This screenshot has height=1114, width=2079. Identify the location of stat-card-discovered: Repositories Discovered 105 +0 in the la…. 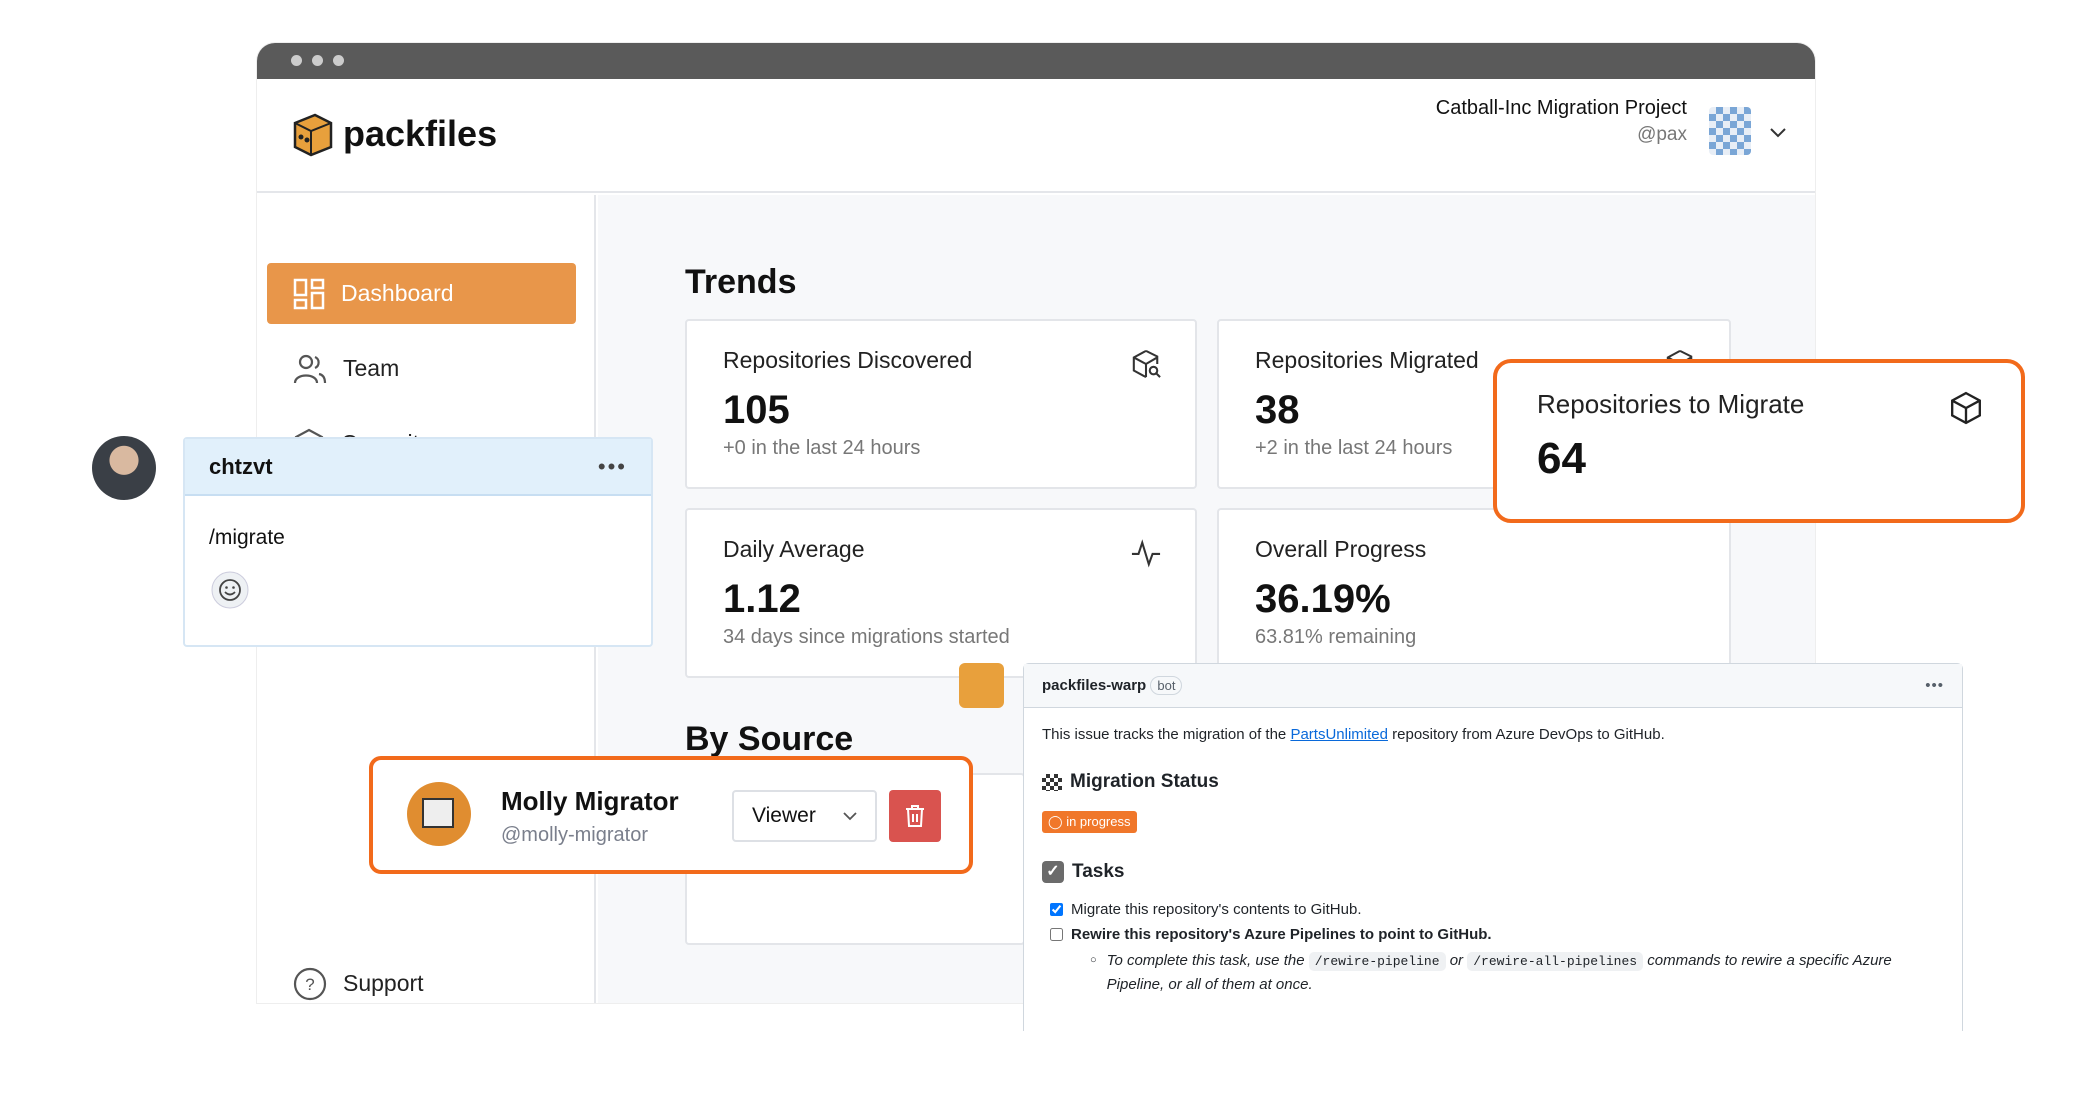
(941, 404).